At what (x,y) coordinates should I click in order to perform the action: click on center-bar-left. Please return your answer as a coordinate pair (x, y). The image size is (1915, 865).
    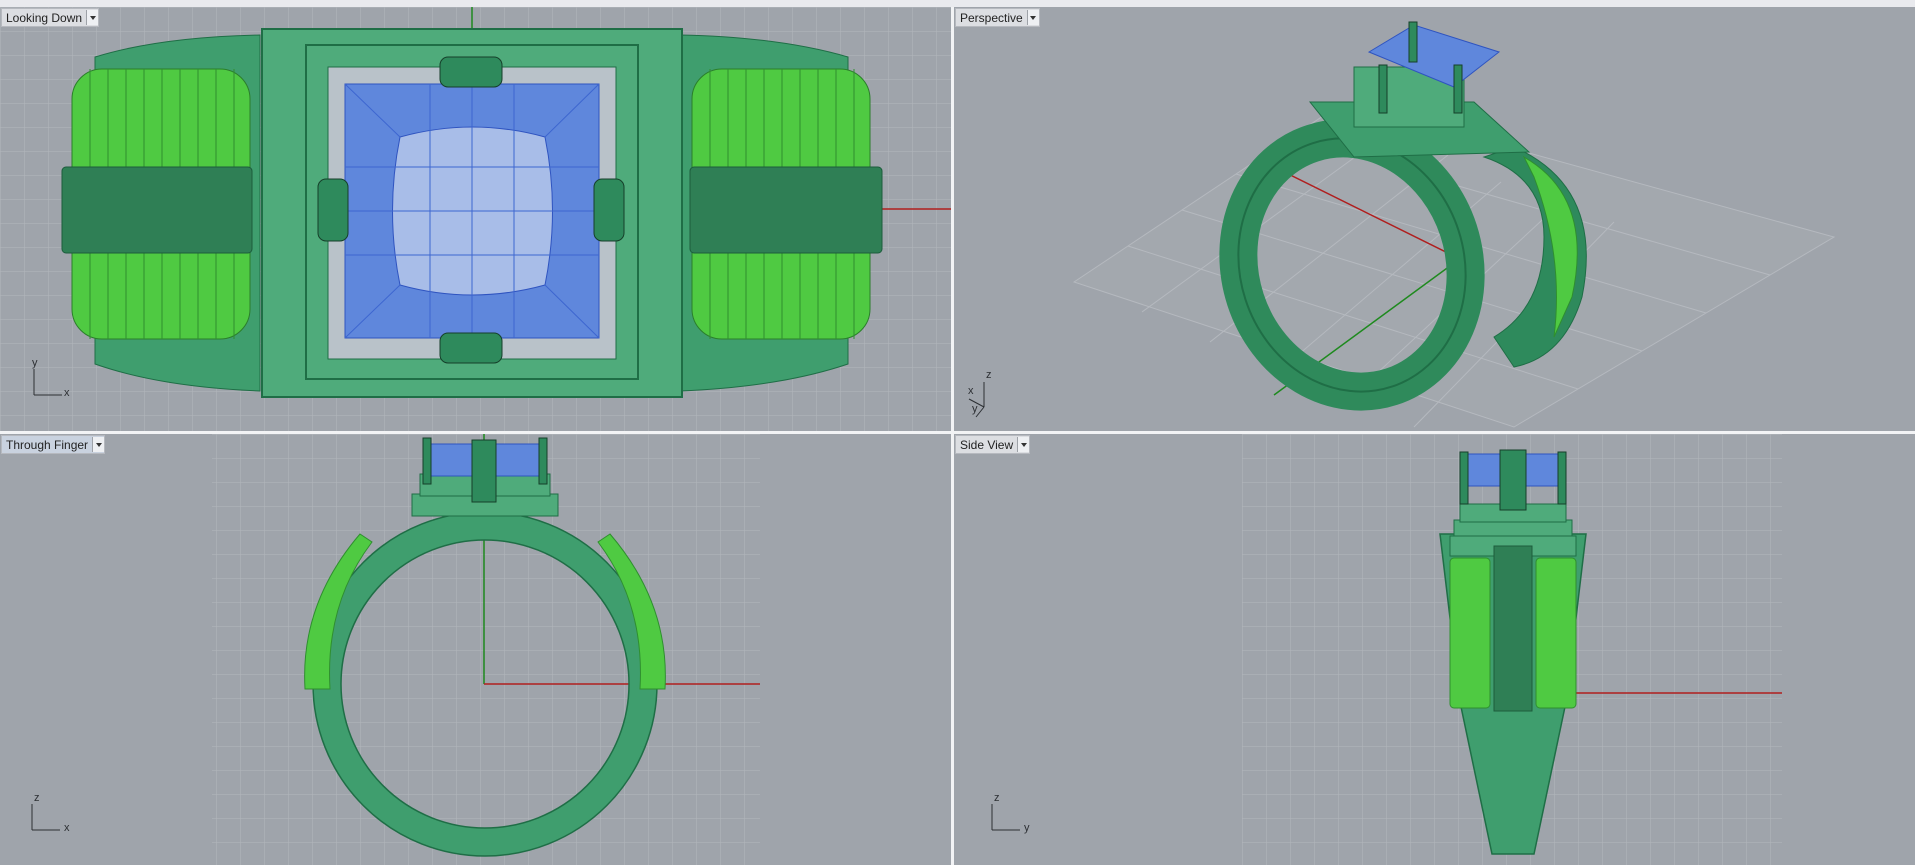
    Looking at the image, I should click on (157, 210).